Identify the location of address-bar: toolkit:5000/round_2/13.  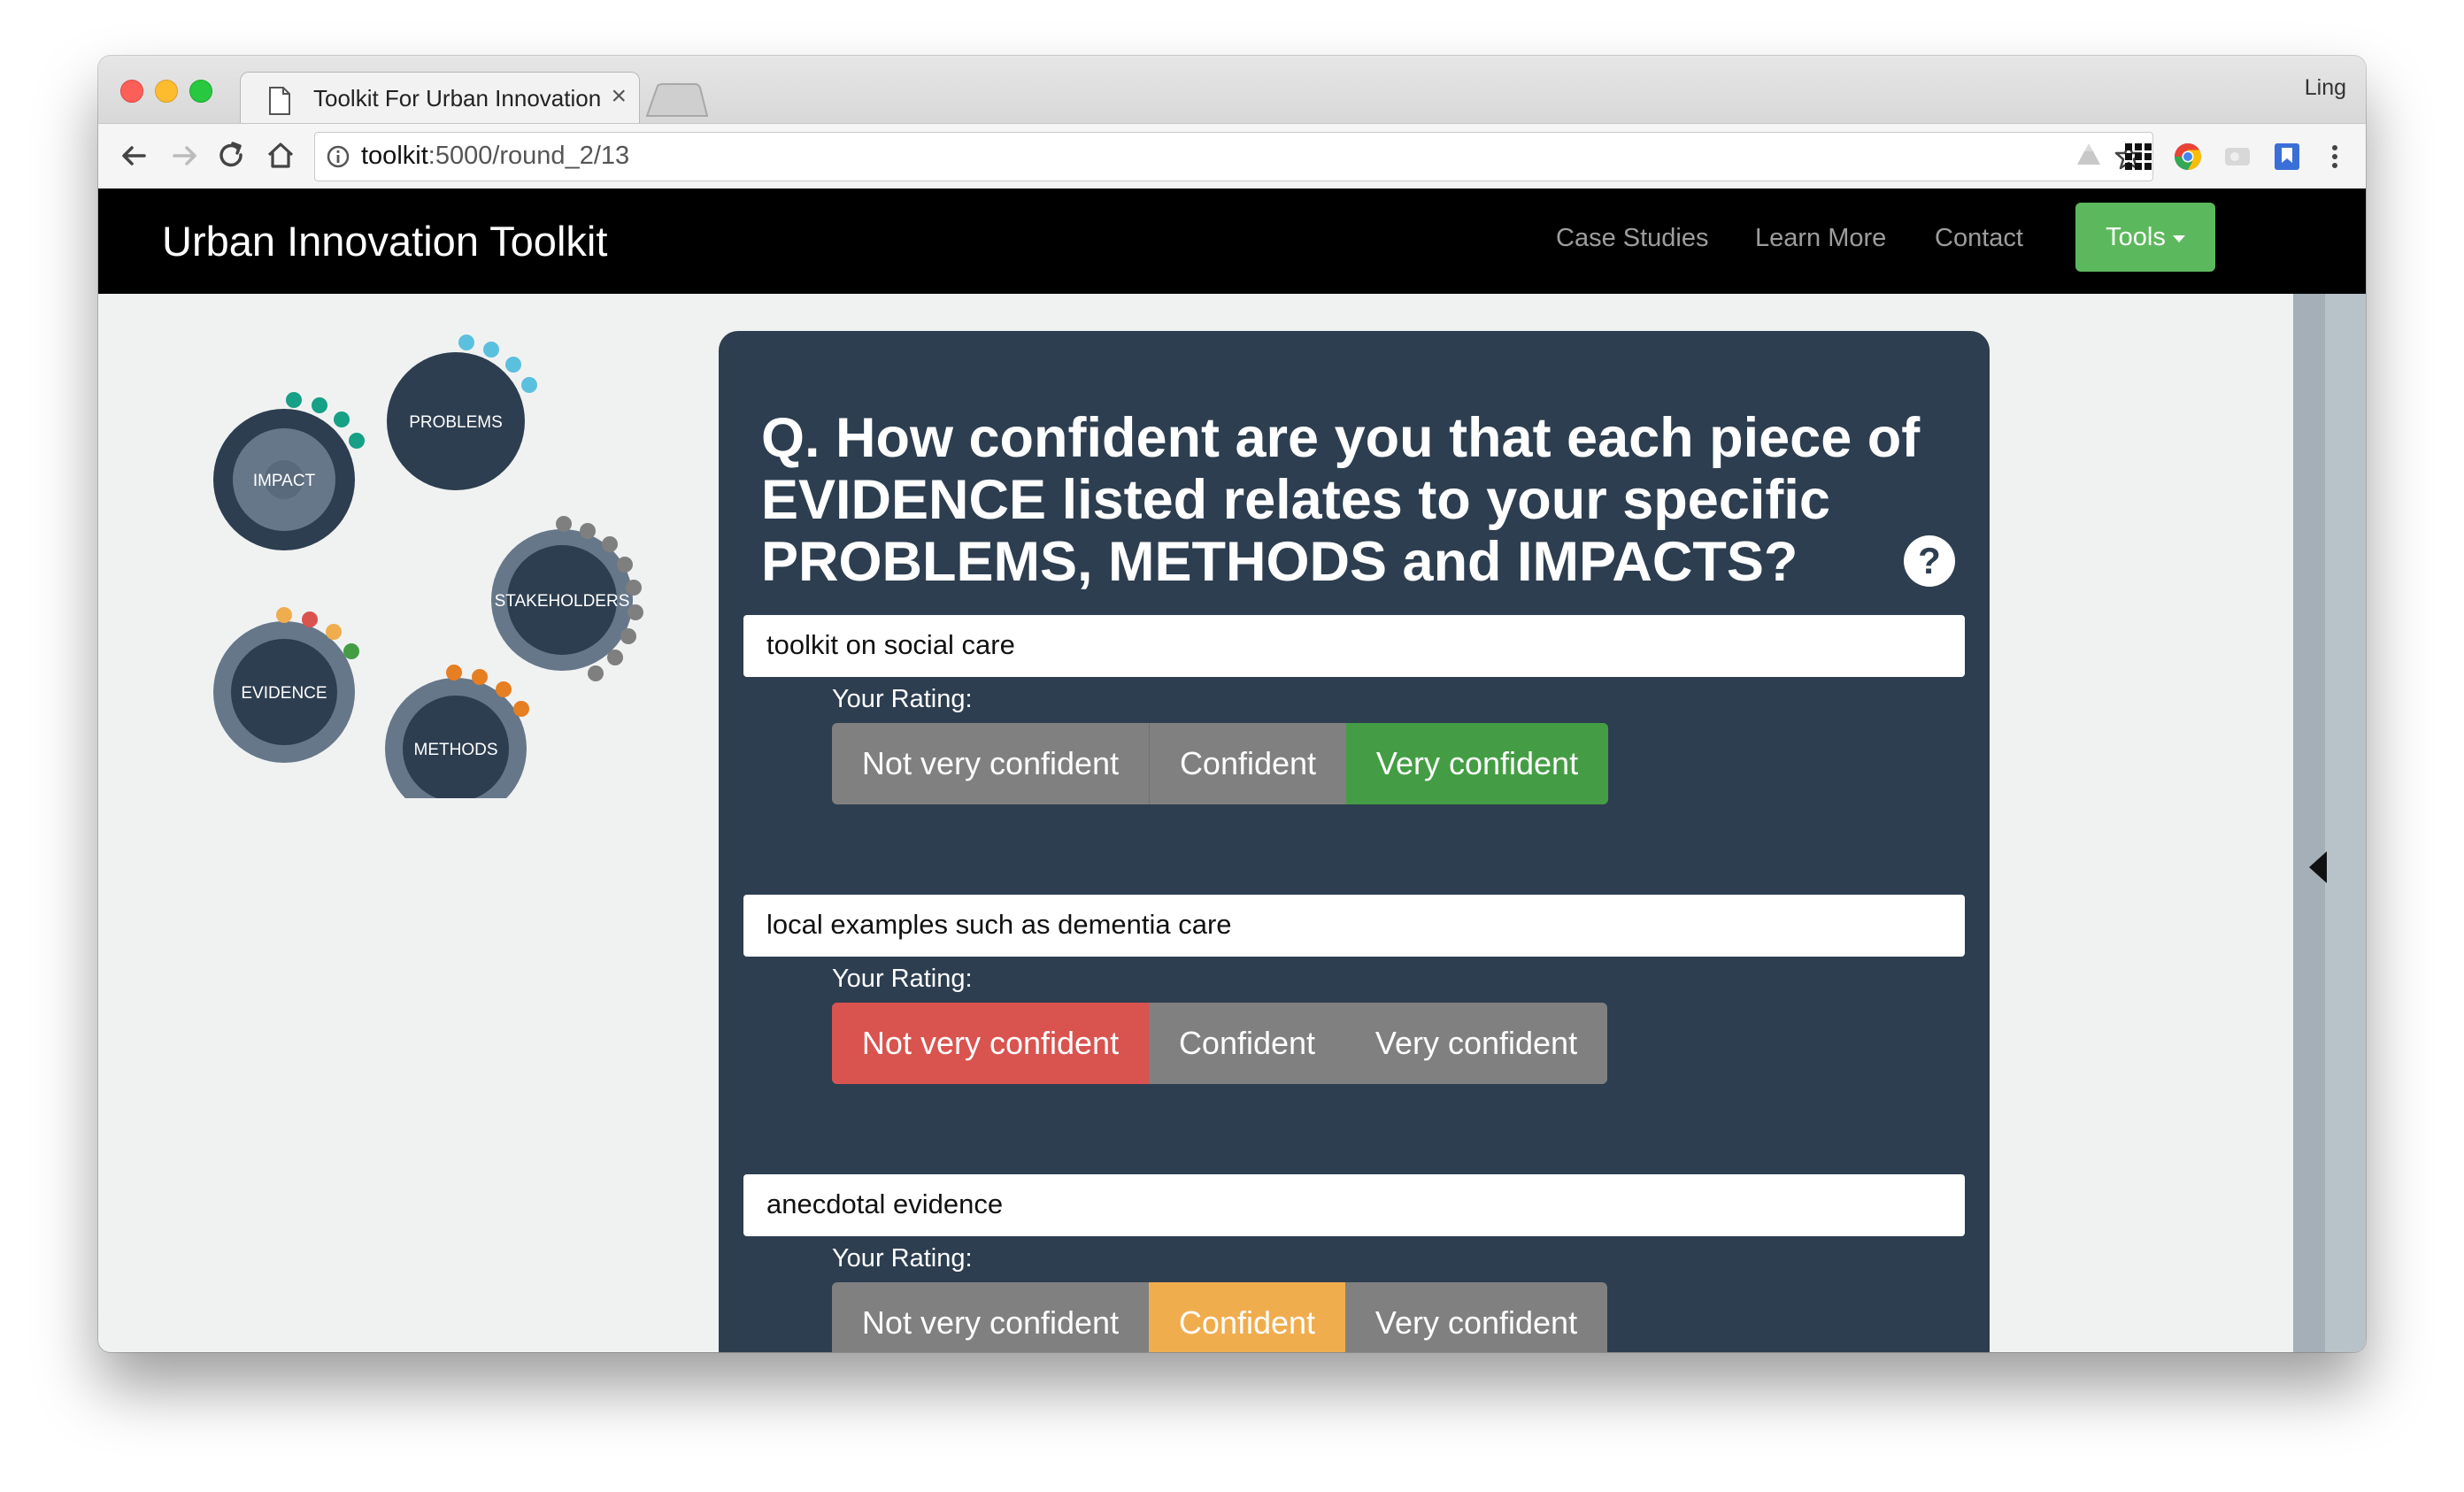
(1233, 157).